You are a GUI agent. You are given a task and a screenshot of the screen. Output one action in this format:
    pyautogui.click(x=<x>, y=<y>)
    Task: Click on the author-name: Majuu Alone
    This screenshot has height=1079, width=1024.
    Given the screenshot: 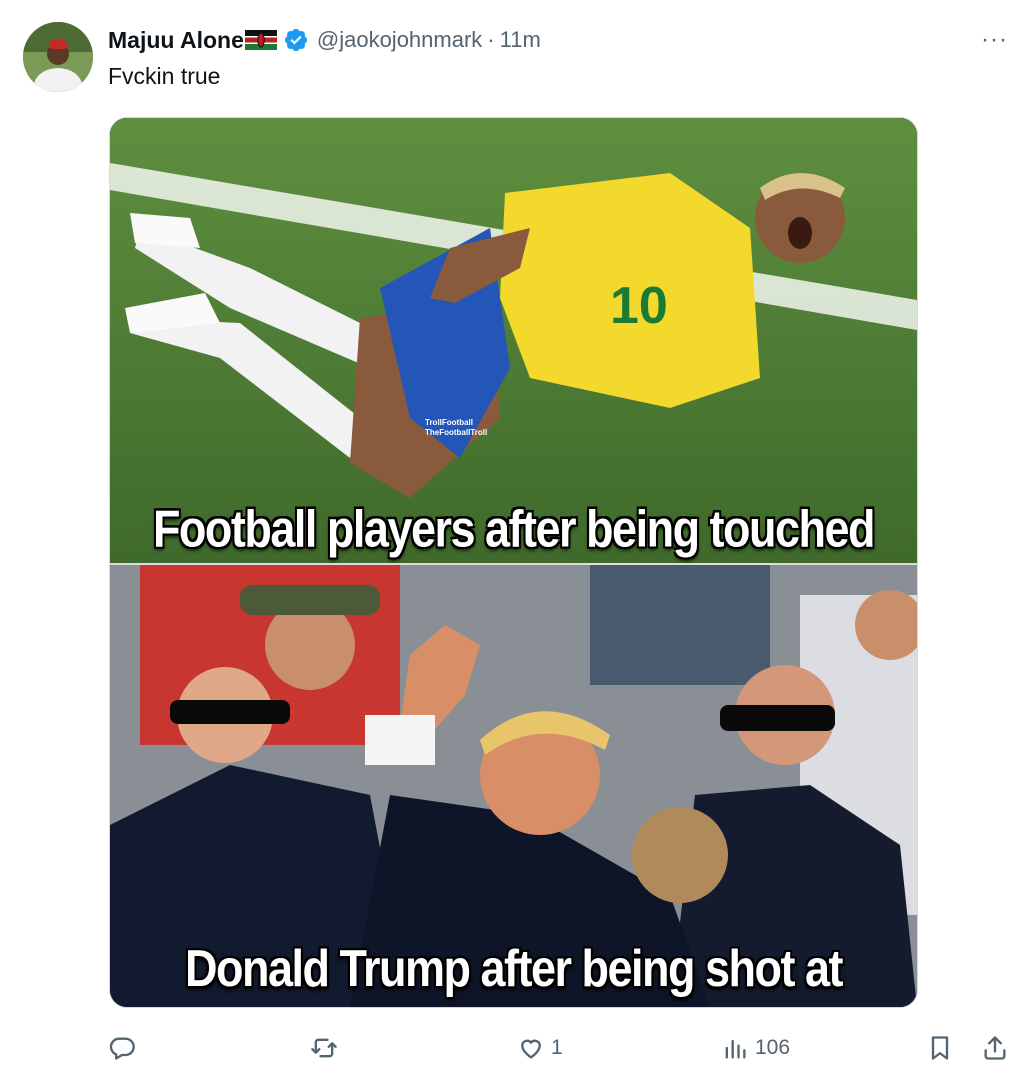 What is the action you would take?
    pyautogui.click(x=176, y=40)
    